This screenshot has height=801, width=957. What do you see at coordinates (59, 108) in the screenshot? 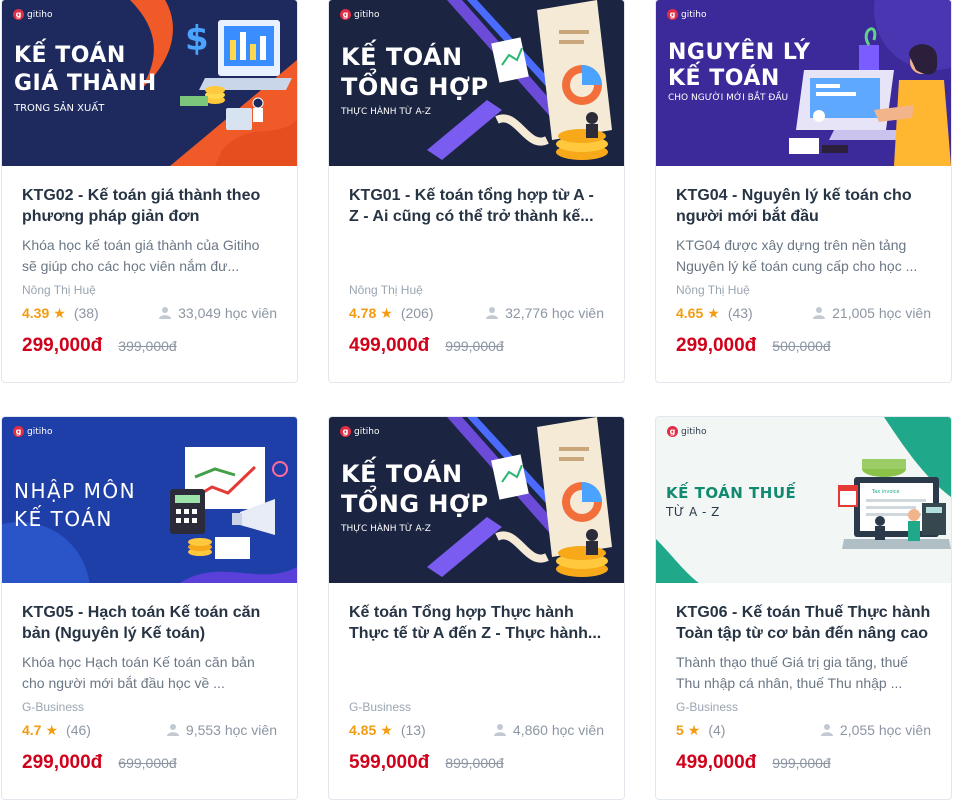
I see `banner-subtitle: TRONG SẢN XUẤT` at bounding box center [59, 108].